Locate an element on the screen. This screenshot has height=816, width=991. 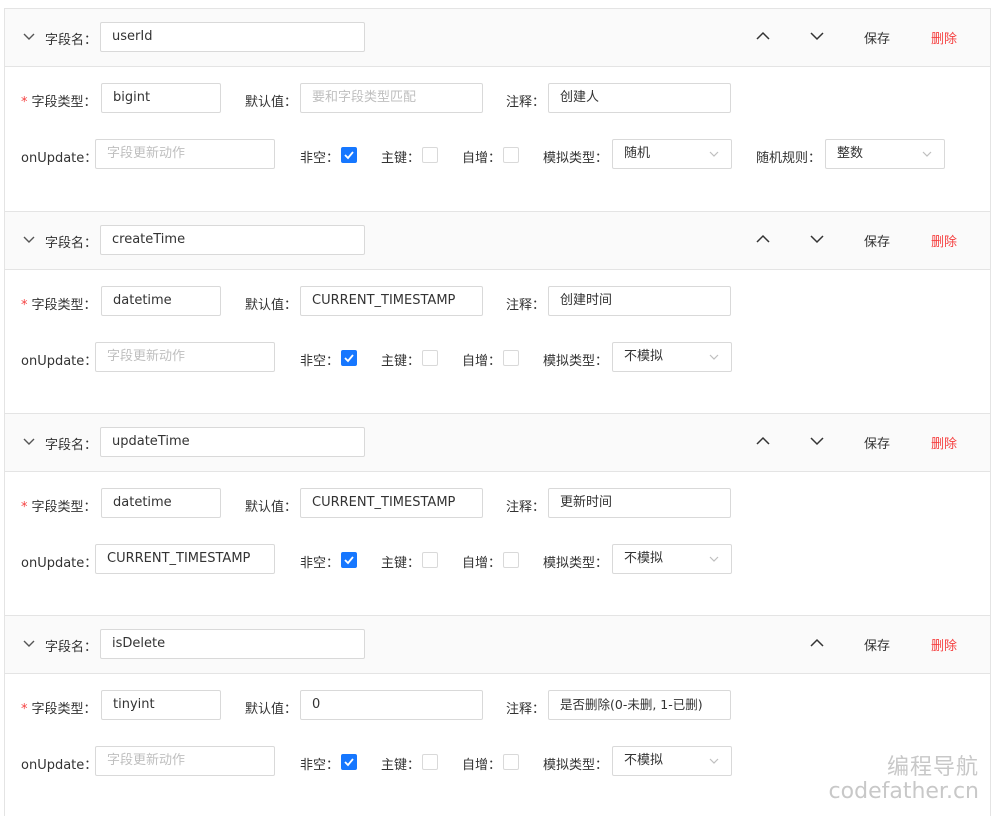
field-name-input: createTime is located at coordinates (232, 240).